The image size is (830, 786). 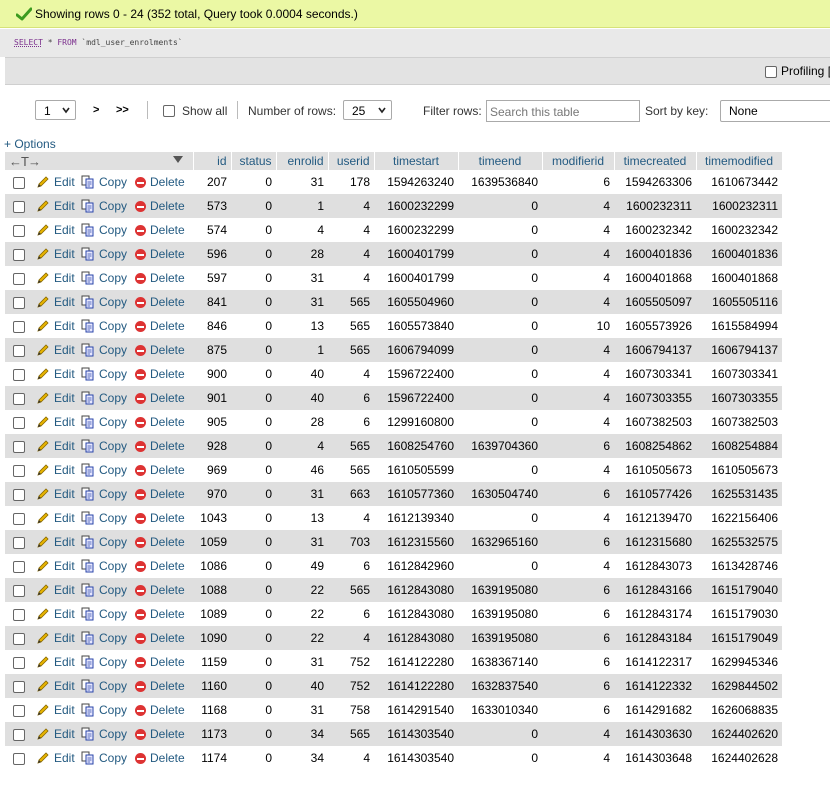 I want to click on cell-timecreated: 1612139470, so click(x=655, y=518).